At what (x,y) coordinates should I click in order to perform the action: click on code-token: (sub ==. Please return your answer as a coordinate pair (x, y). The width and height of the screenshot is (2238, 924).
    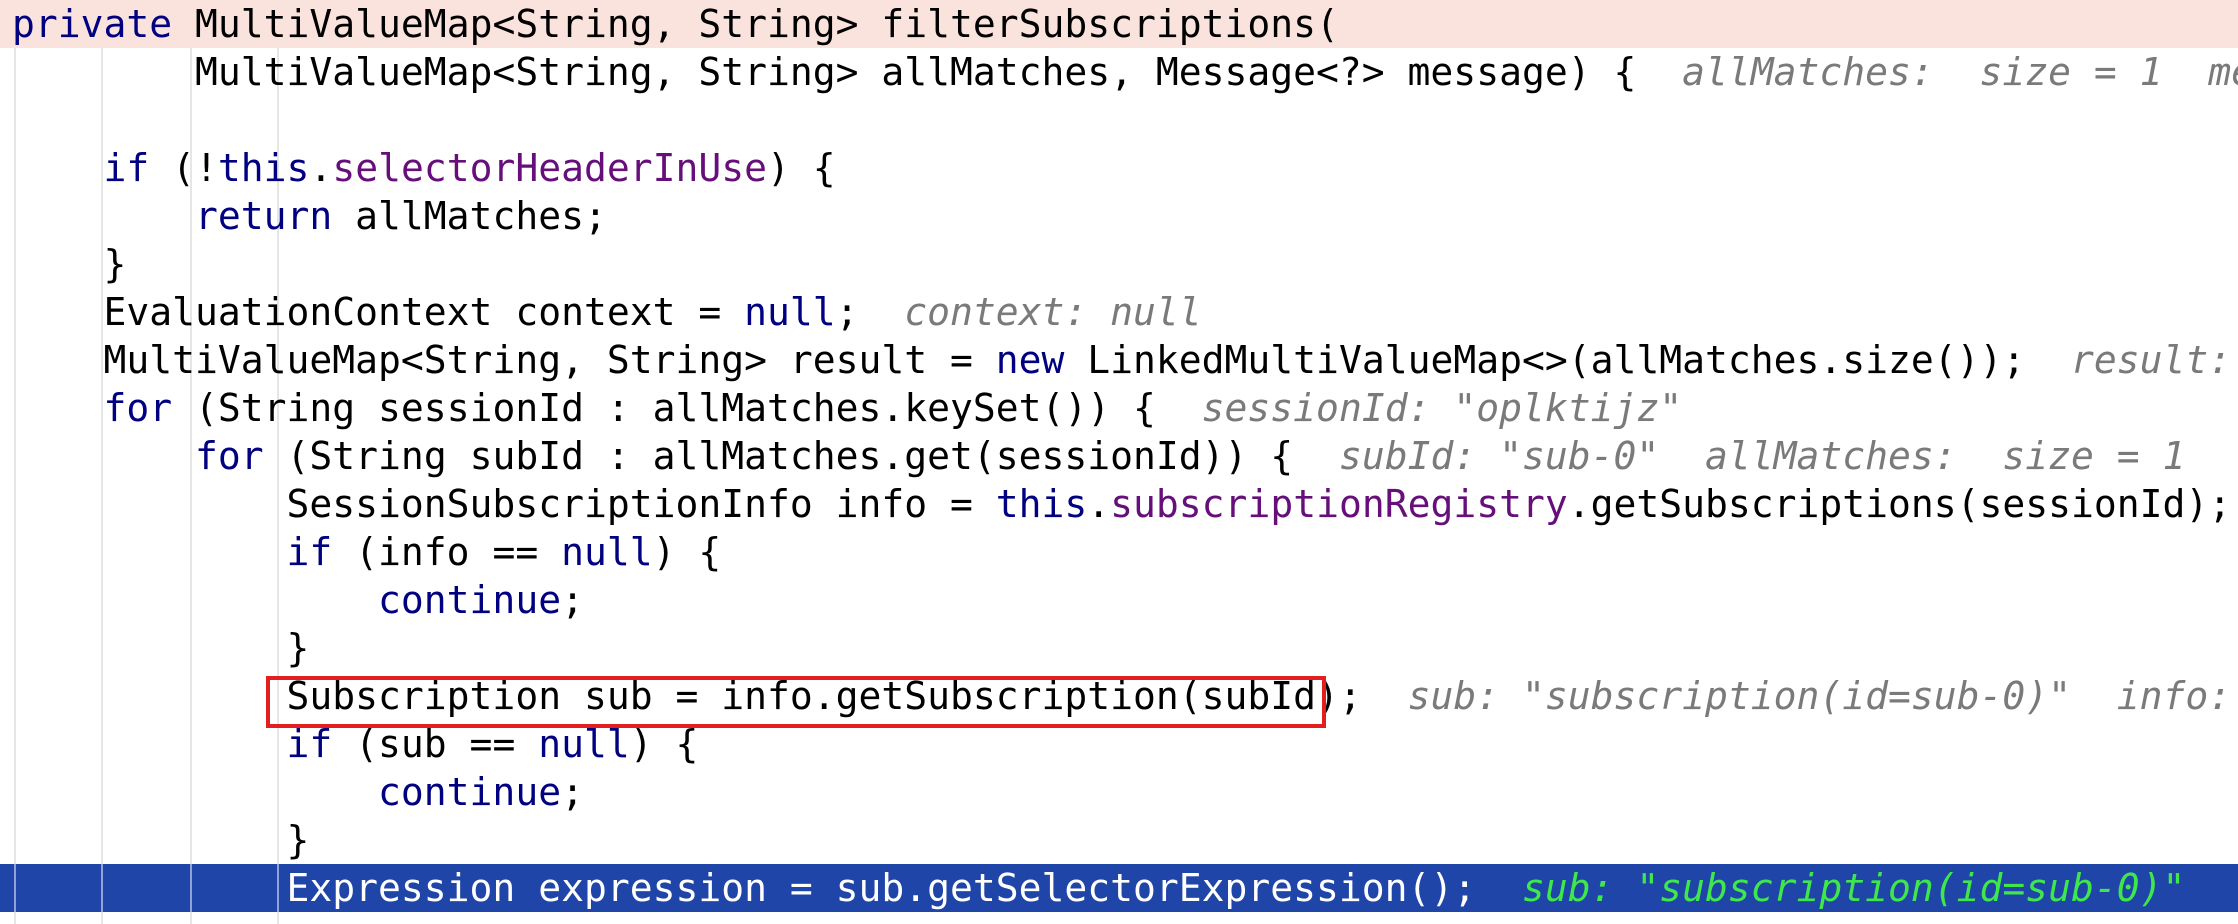
    Looking at the image, I should click on (447, 744).